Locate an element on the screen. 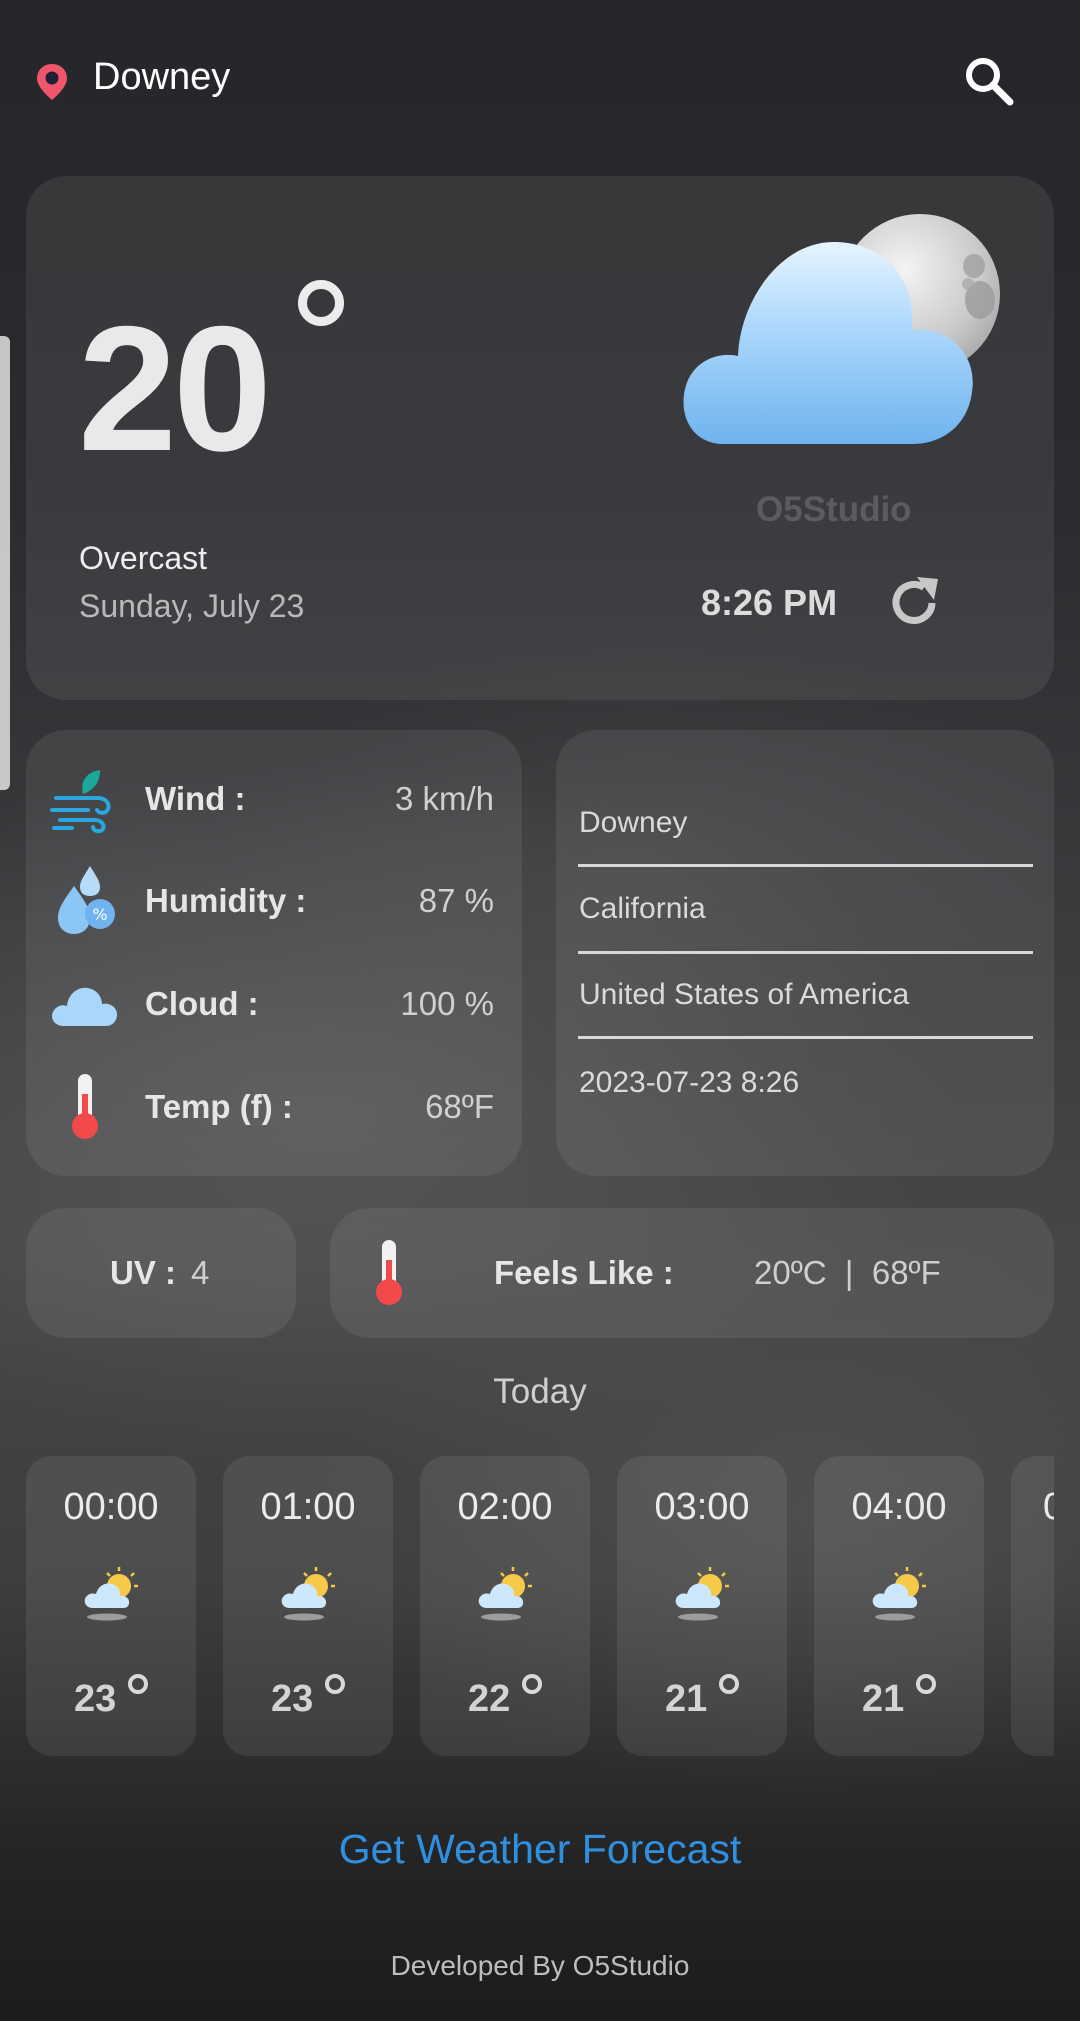 This screenshot has height=2021, width=1080. temp-f-value: 68ºF is located at coordinates (459, 1106).